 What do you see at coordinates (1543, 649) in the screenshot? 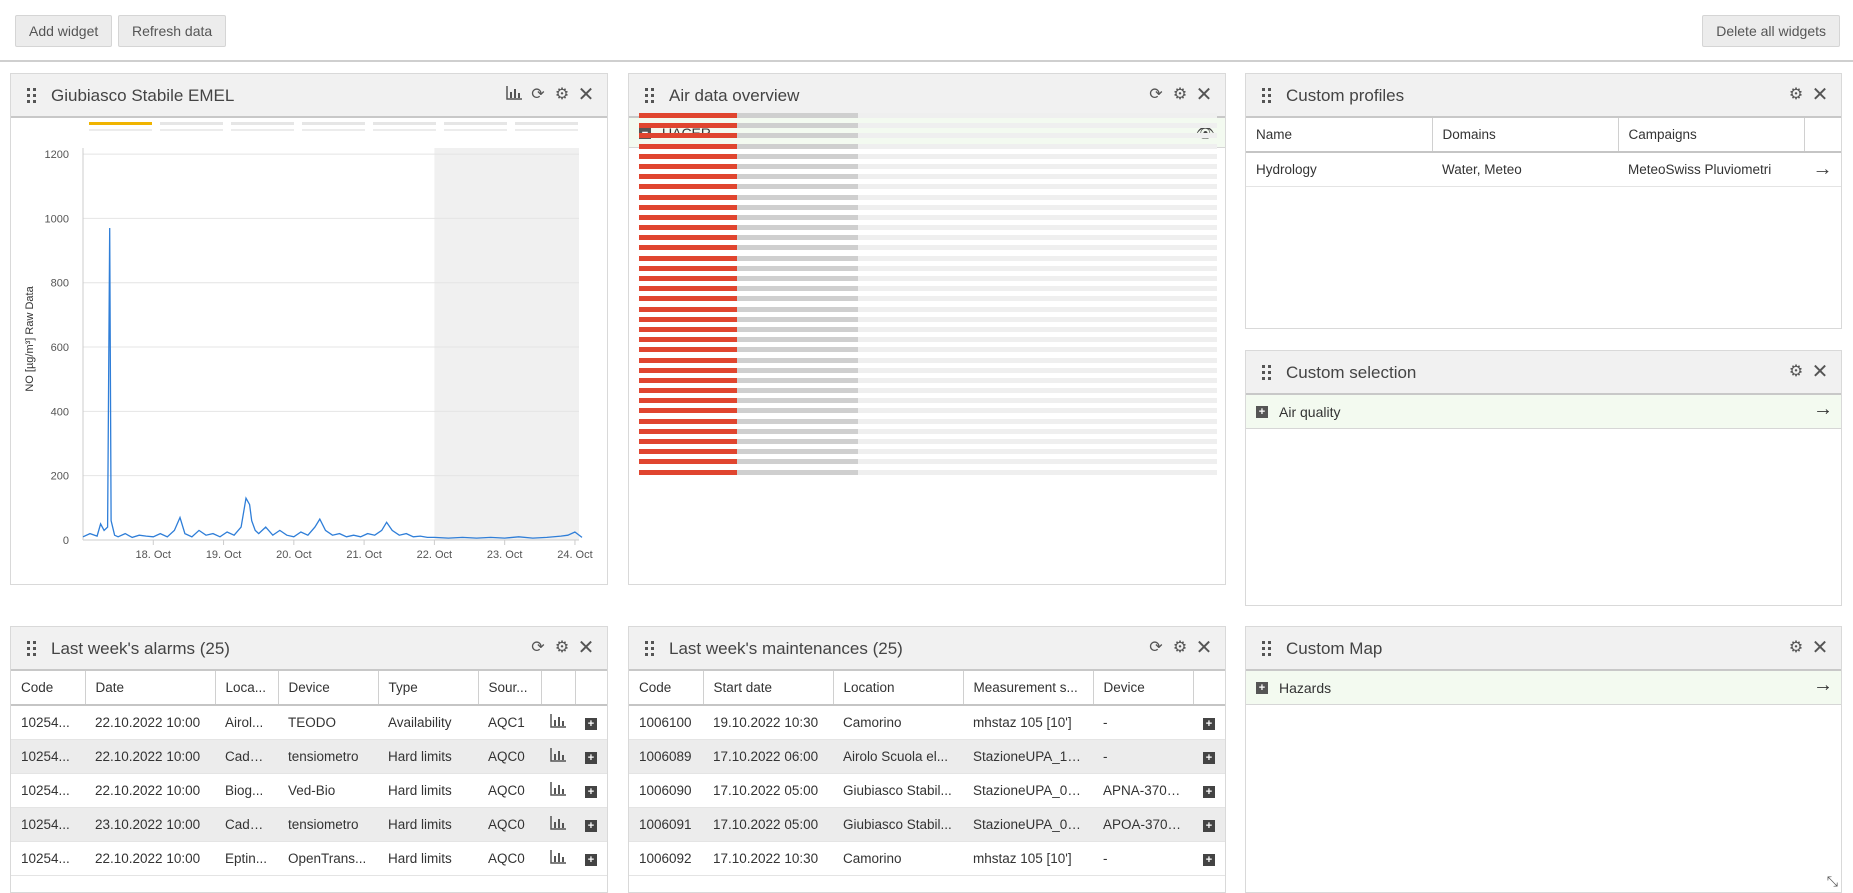
I see `widget-header: Custom Map ⚙ ✕` at bounding box center [1543, 649].